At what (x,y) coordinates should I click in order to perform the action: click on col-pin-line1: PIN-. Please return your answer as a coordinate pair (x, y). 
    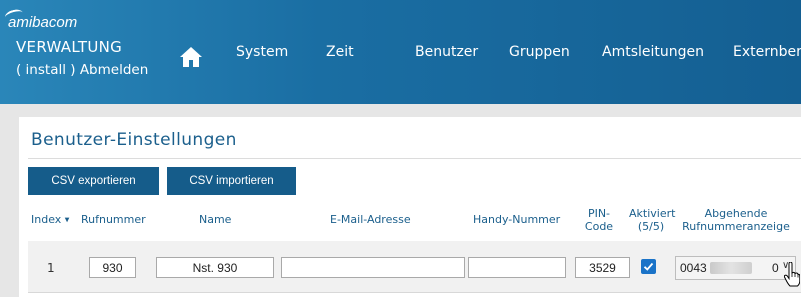
    Looking at the image, I should click on (599, 213).